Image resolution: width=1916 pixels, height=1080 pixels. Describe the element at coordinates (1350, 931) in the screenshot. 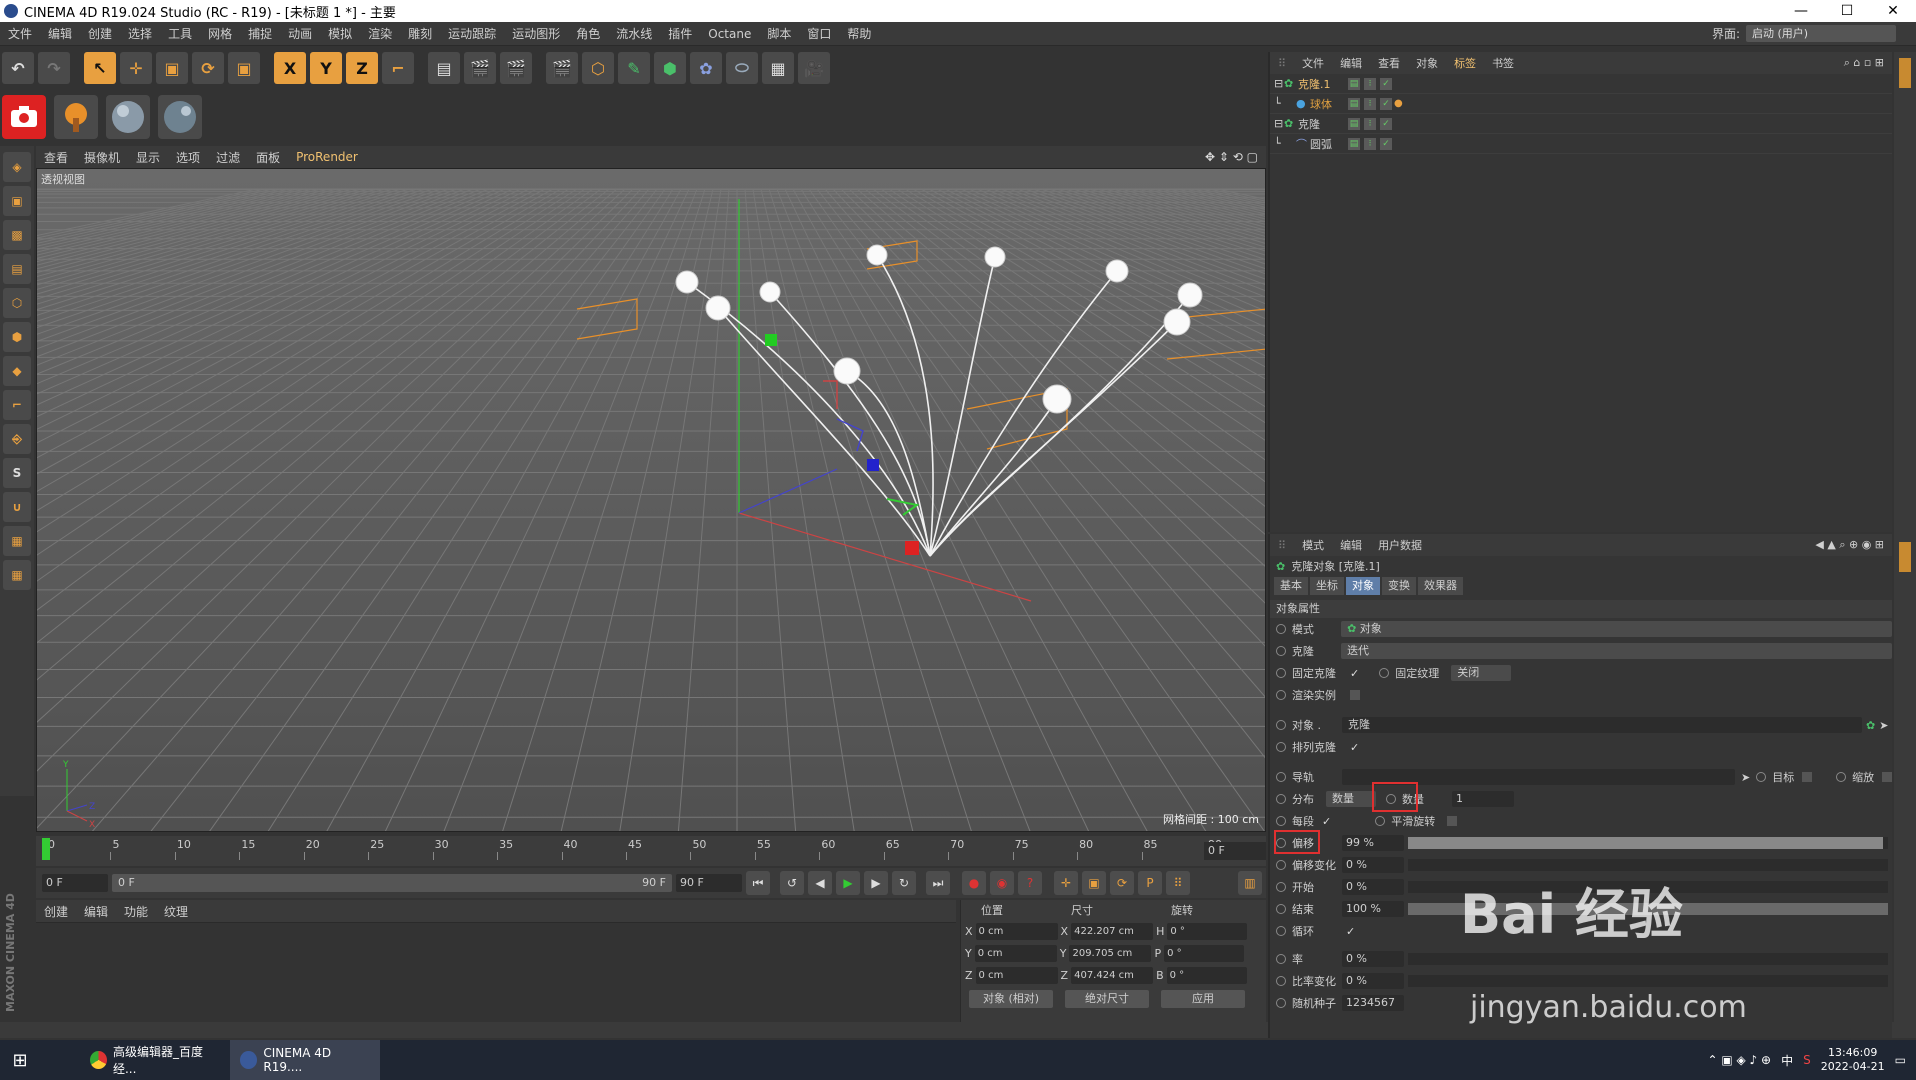

I see `loop-checkbox: ✓` at that location.